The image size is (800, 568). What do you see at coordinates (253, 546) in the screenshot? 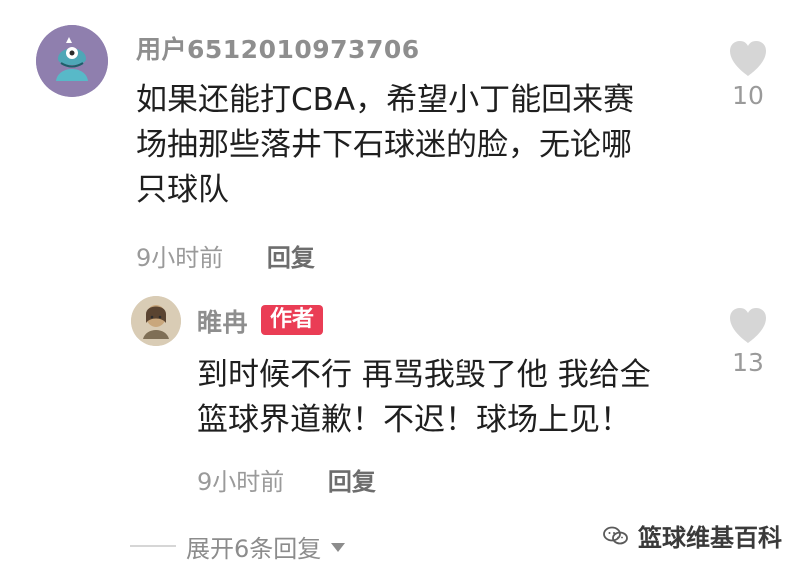
I see `expand-replies-label: 展开6条回复` at bounding box center [253, 546].